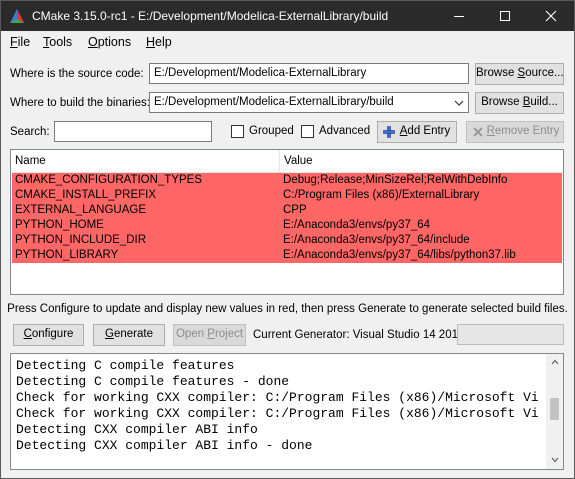  Describe the element at coordinates (555, 362) in the screenshot. I see `scroll-up-icon` at that location.